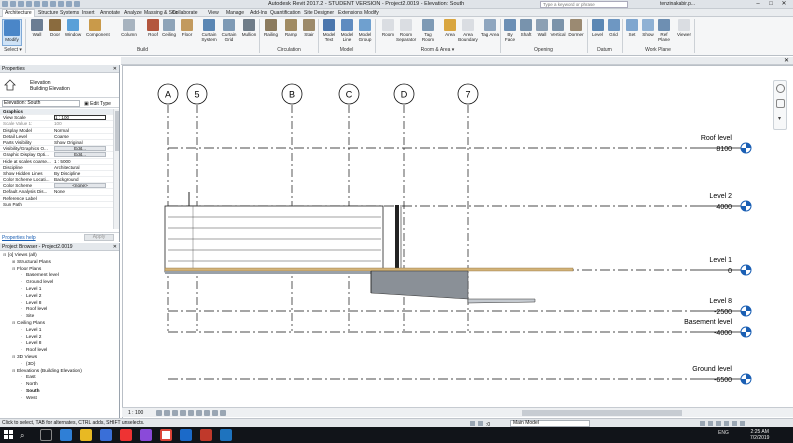 This screenshot has height=443, width=793. Describe the element at coordinates (5, 4) in the screenshot. I see `app-menu-icon` at that location.